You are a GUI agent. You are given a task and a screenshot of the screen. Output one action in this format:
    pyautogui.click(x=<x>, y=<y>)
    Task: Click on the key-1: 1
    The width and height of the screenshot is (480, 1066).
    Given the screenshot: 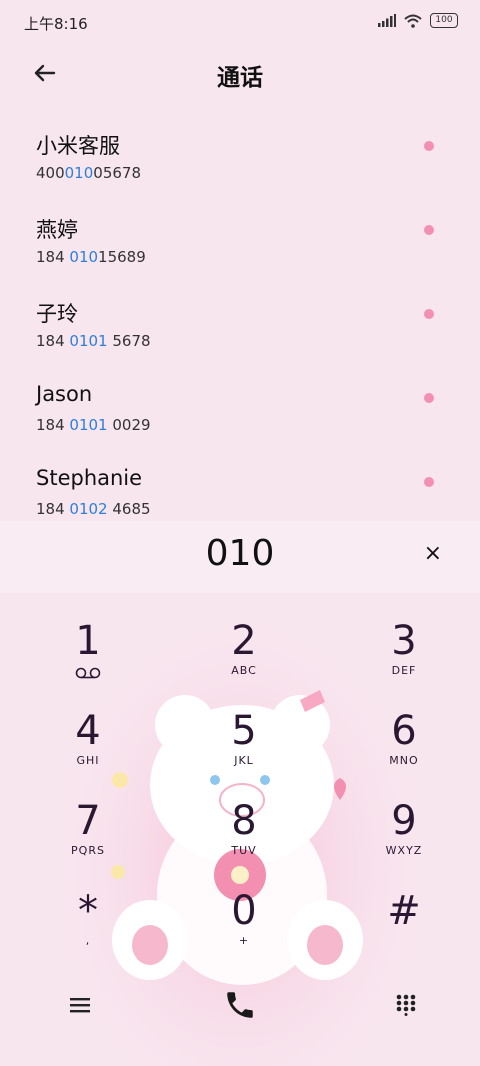 What is the action you would take?
    pyautogui.click(x=88, y=658)
    